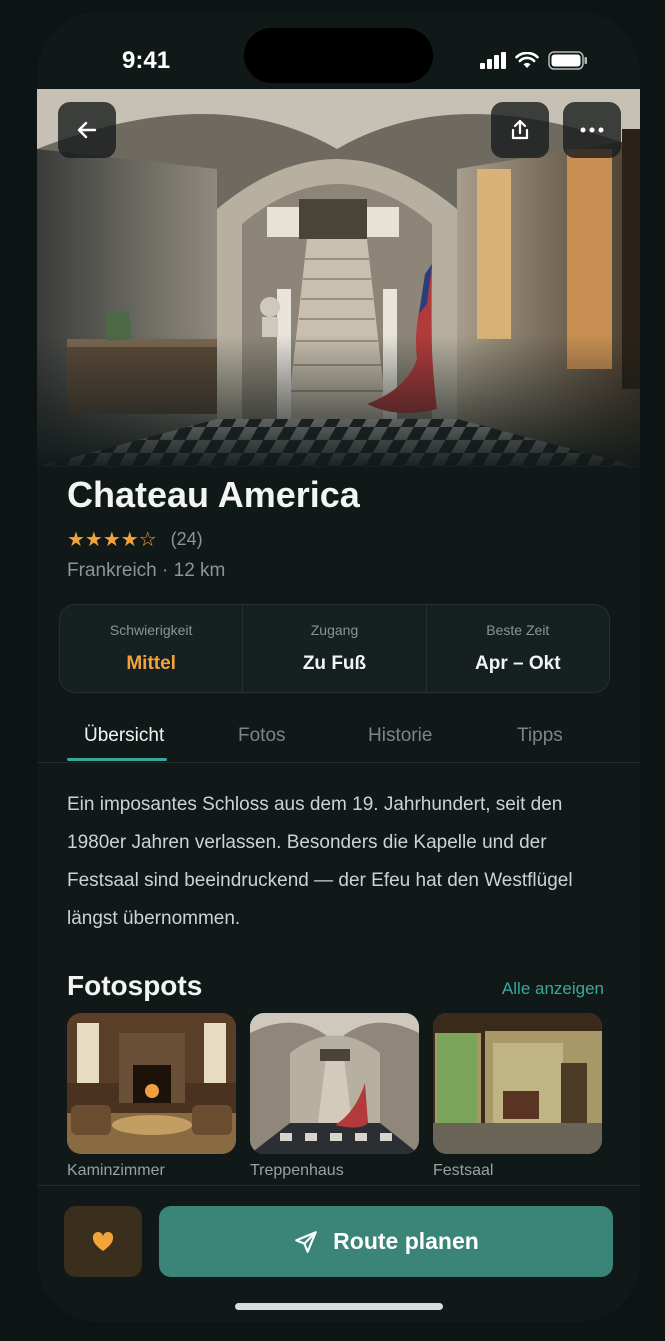  What do you see at coordinates (463, 1170) in the screenshot?
I see `photospot-caption: Festsaal` at bounding box center [463, 1170].